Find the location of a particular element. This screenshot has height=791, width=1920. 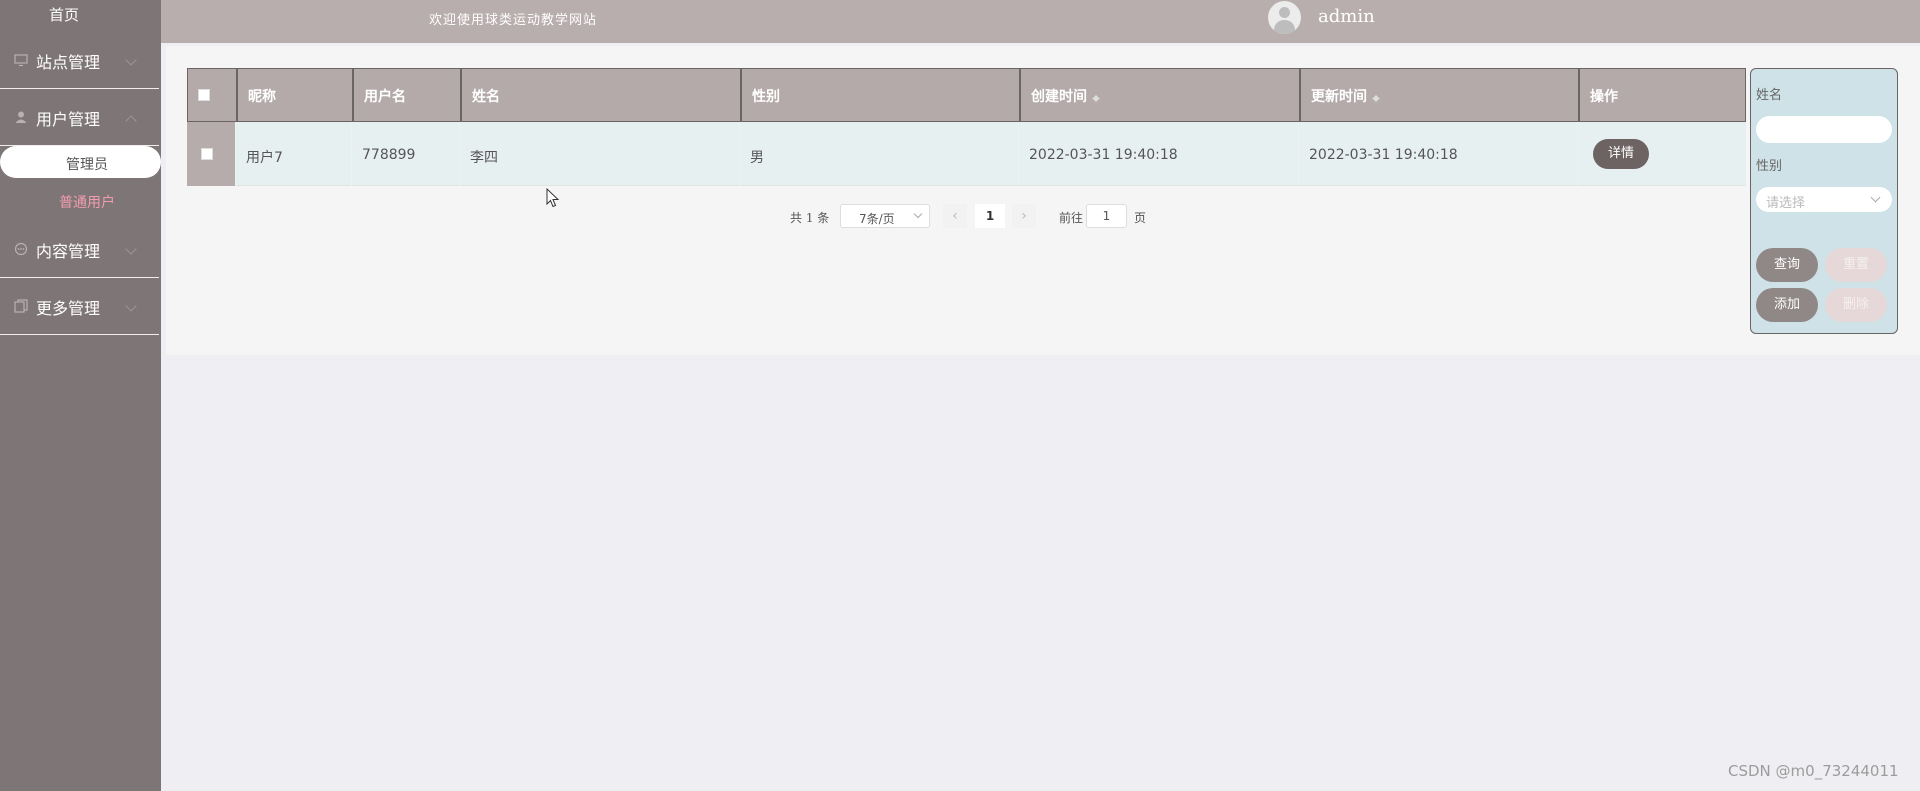

gender-filter-label: 性别 is located at coordinates (1769, 166).